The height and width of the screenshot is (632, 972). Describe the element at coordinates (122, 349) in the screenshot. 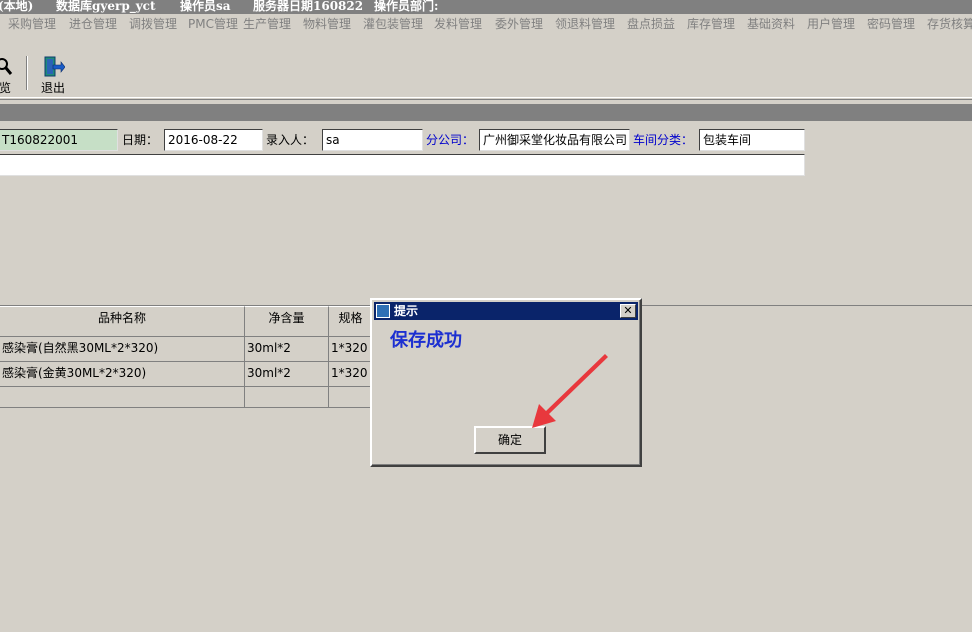

I see `table-cell: 感染膏(自然黑30ML*2*320)` at that location.